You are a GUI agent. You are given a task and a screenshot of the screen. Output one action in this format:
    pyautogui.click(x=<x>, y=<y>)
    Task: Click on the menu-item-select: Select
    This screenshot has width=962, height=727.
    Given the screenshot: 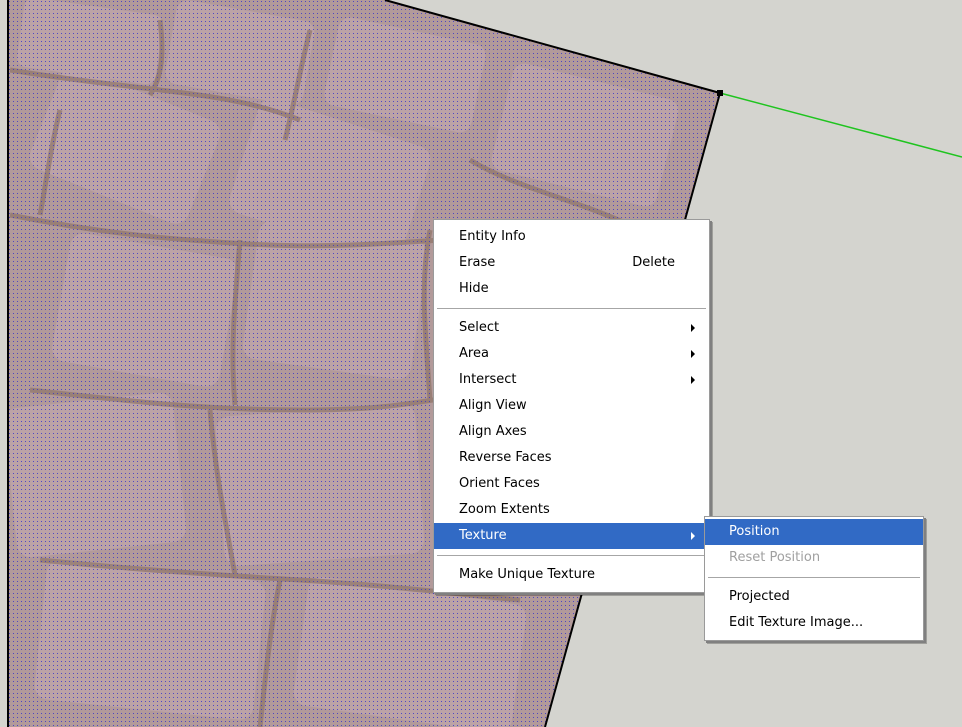 What is the action you would take?
    pyautogui.click(x=571, y=328)
    